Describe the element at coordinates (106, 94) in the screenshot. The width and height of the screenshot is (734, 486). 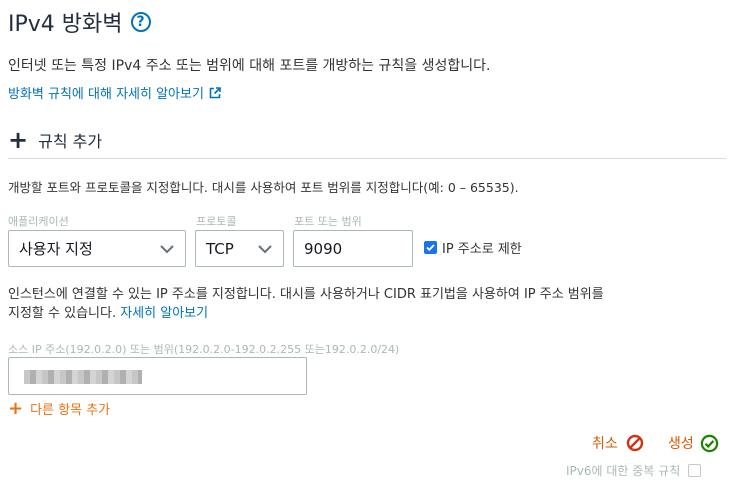
I see `learn-more-label: 방화벽 규칙에 대해 자세히 알아보기` at that location.